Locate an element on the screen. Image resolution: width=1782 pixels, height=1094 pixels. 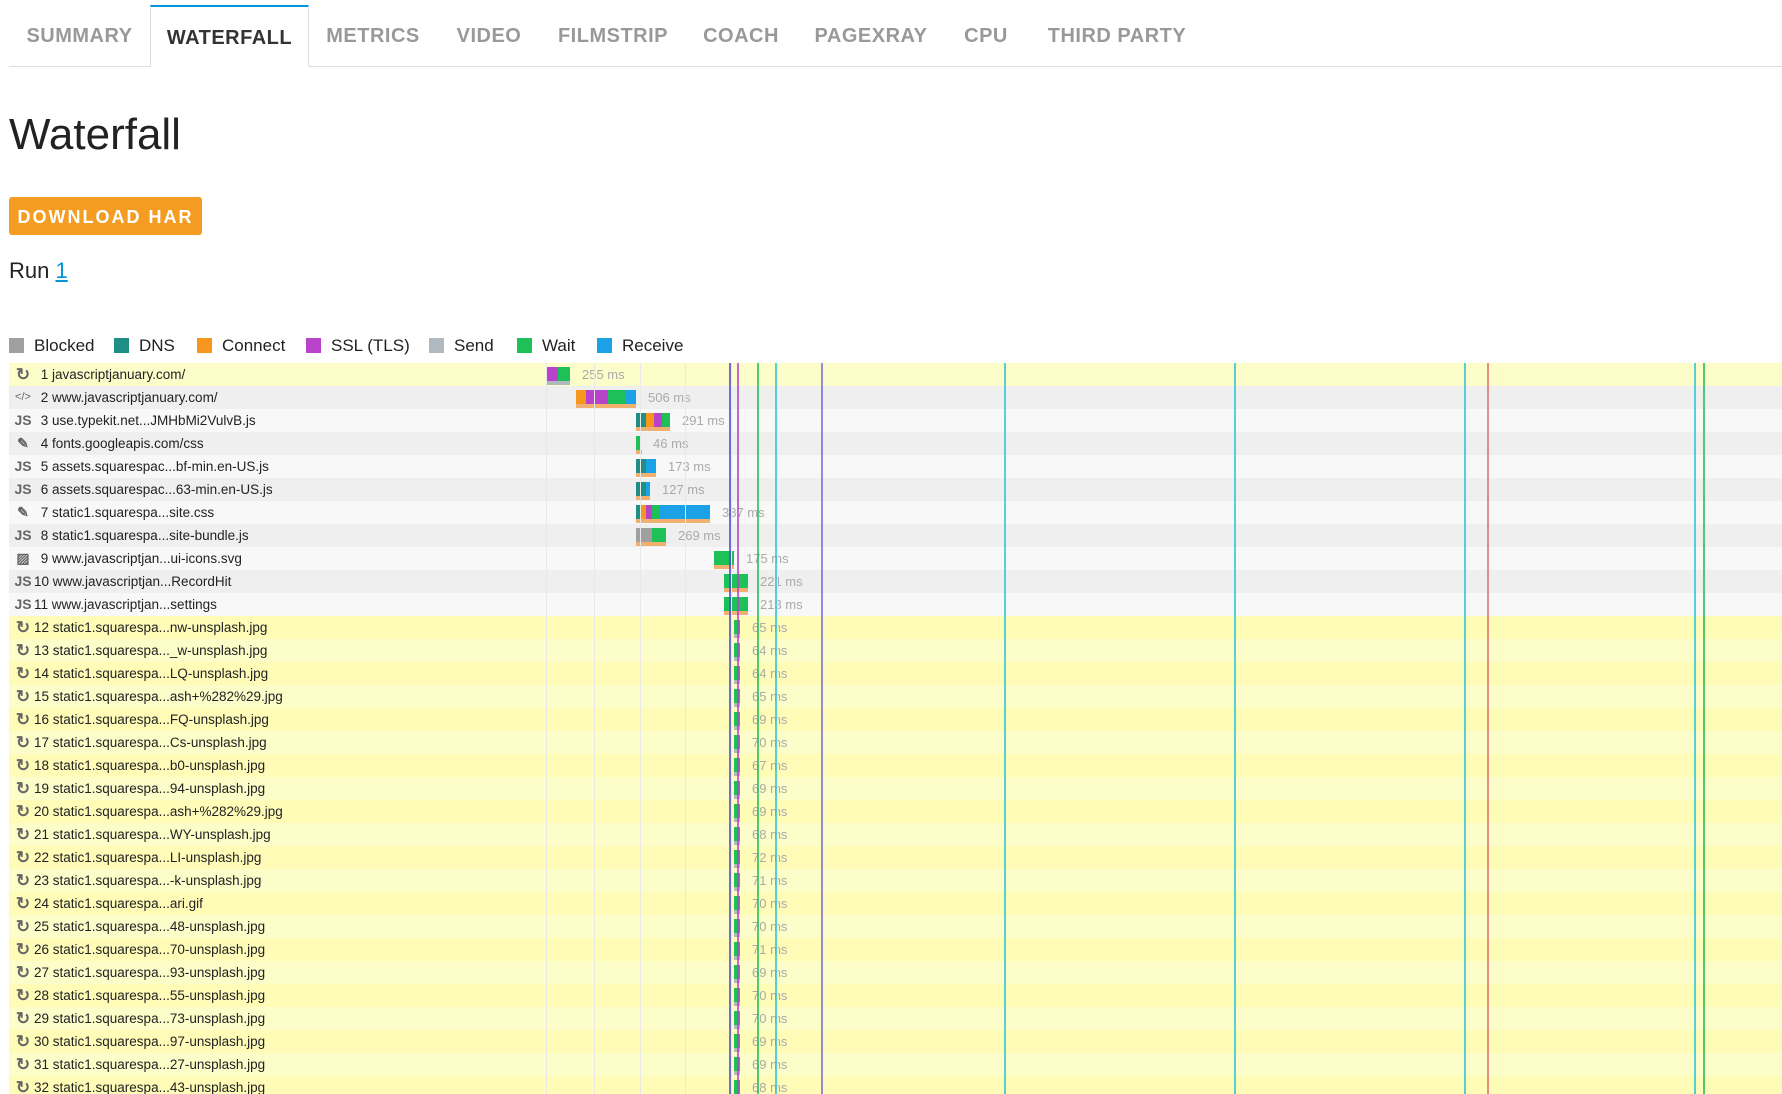
marker-dom-interactive is located at coordinates (730, 728).